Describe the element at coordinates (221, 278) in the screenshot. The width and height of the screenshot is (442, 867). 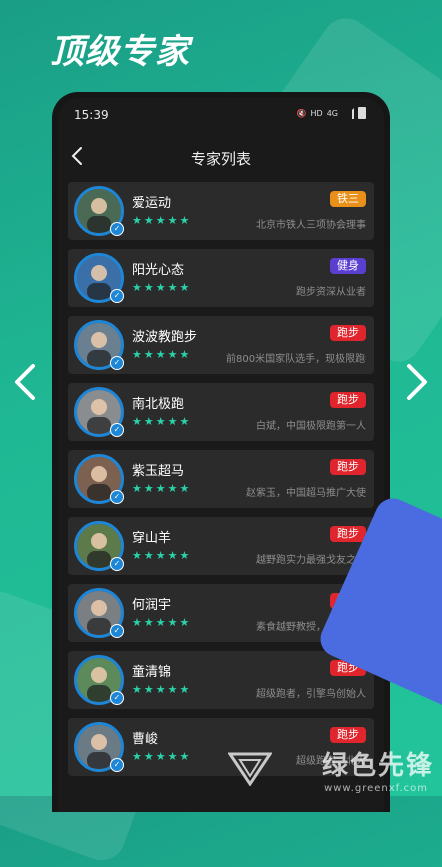
I see `expert-card: ✓ 阳光心态 ★★★★★ 健身跑步资深从业者` at that location.